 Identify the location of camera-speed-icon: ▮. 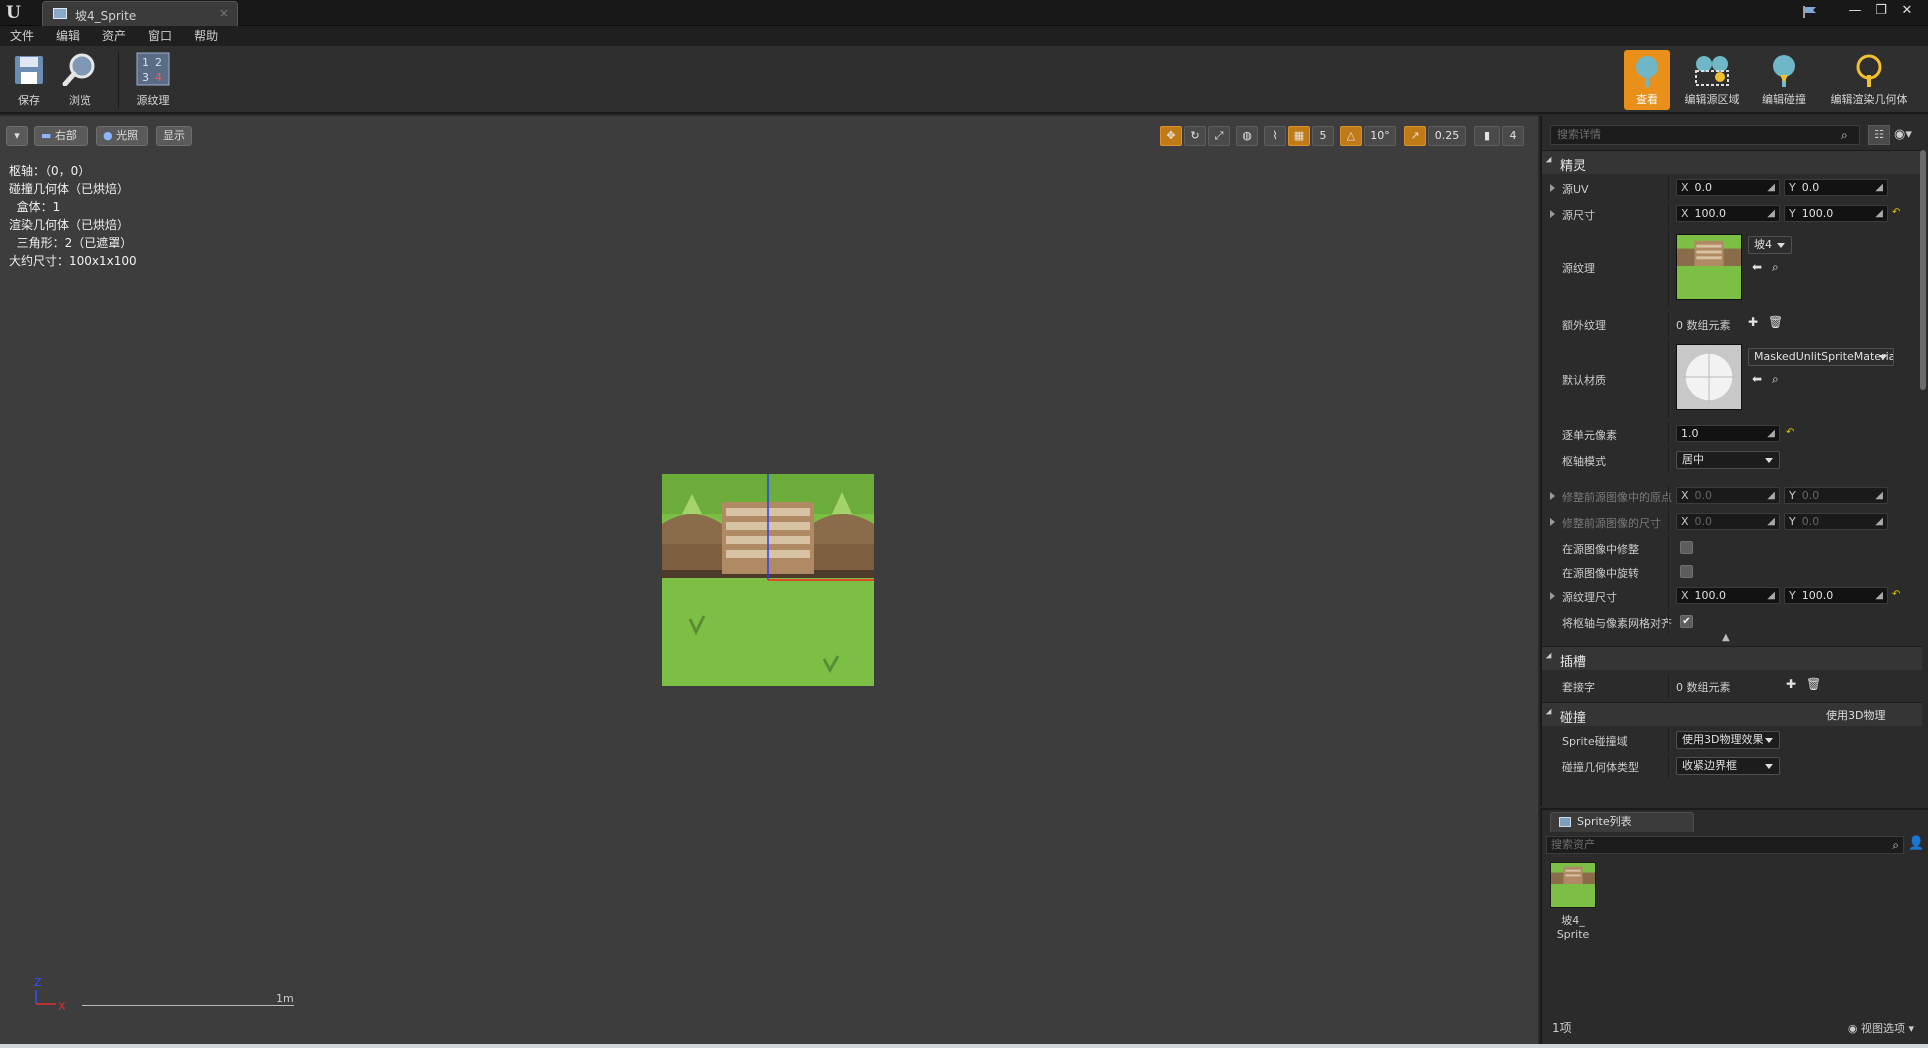
(1487, 136).